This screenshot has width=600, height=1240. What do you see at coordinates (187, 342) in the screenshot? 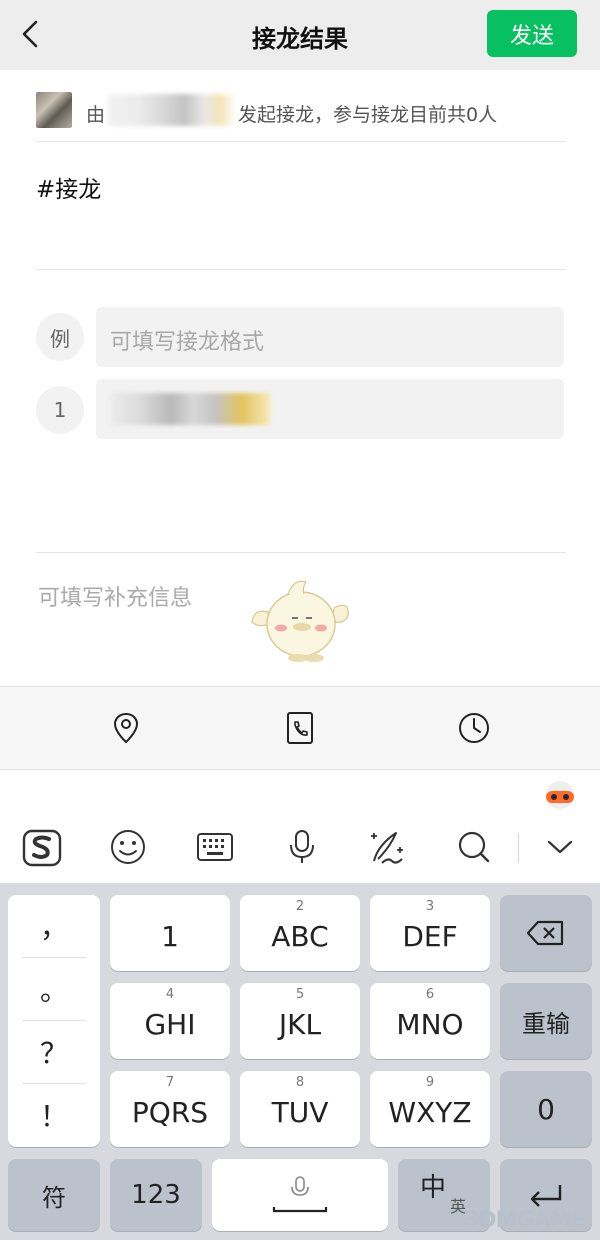
I see `format-placeholder: 可填写接龙格式` at bounding box center [187, 342].